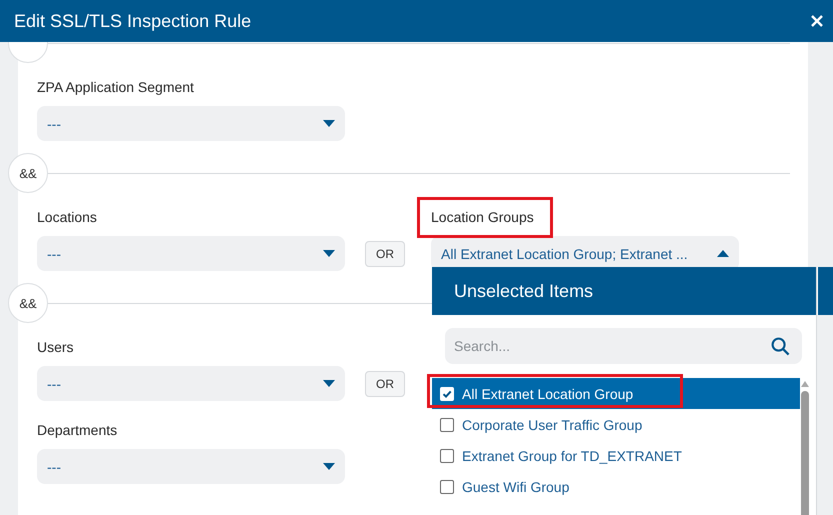  What do you see at coordinates (616, 486) in the screenshot?
I see `list-item: Guest Wifi Group` at bounding box center [616, 486].